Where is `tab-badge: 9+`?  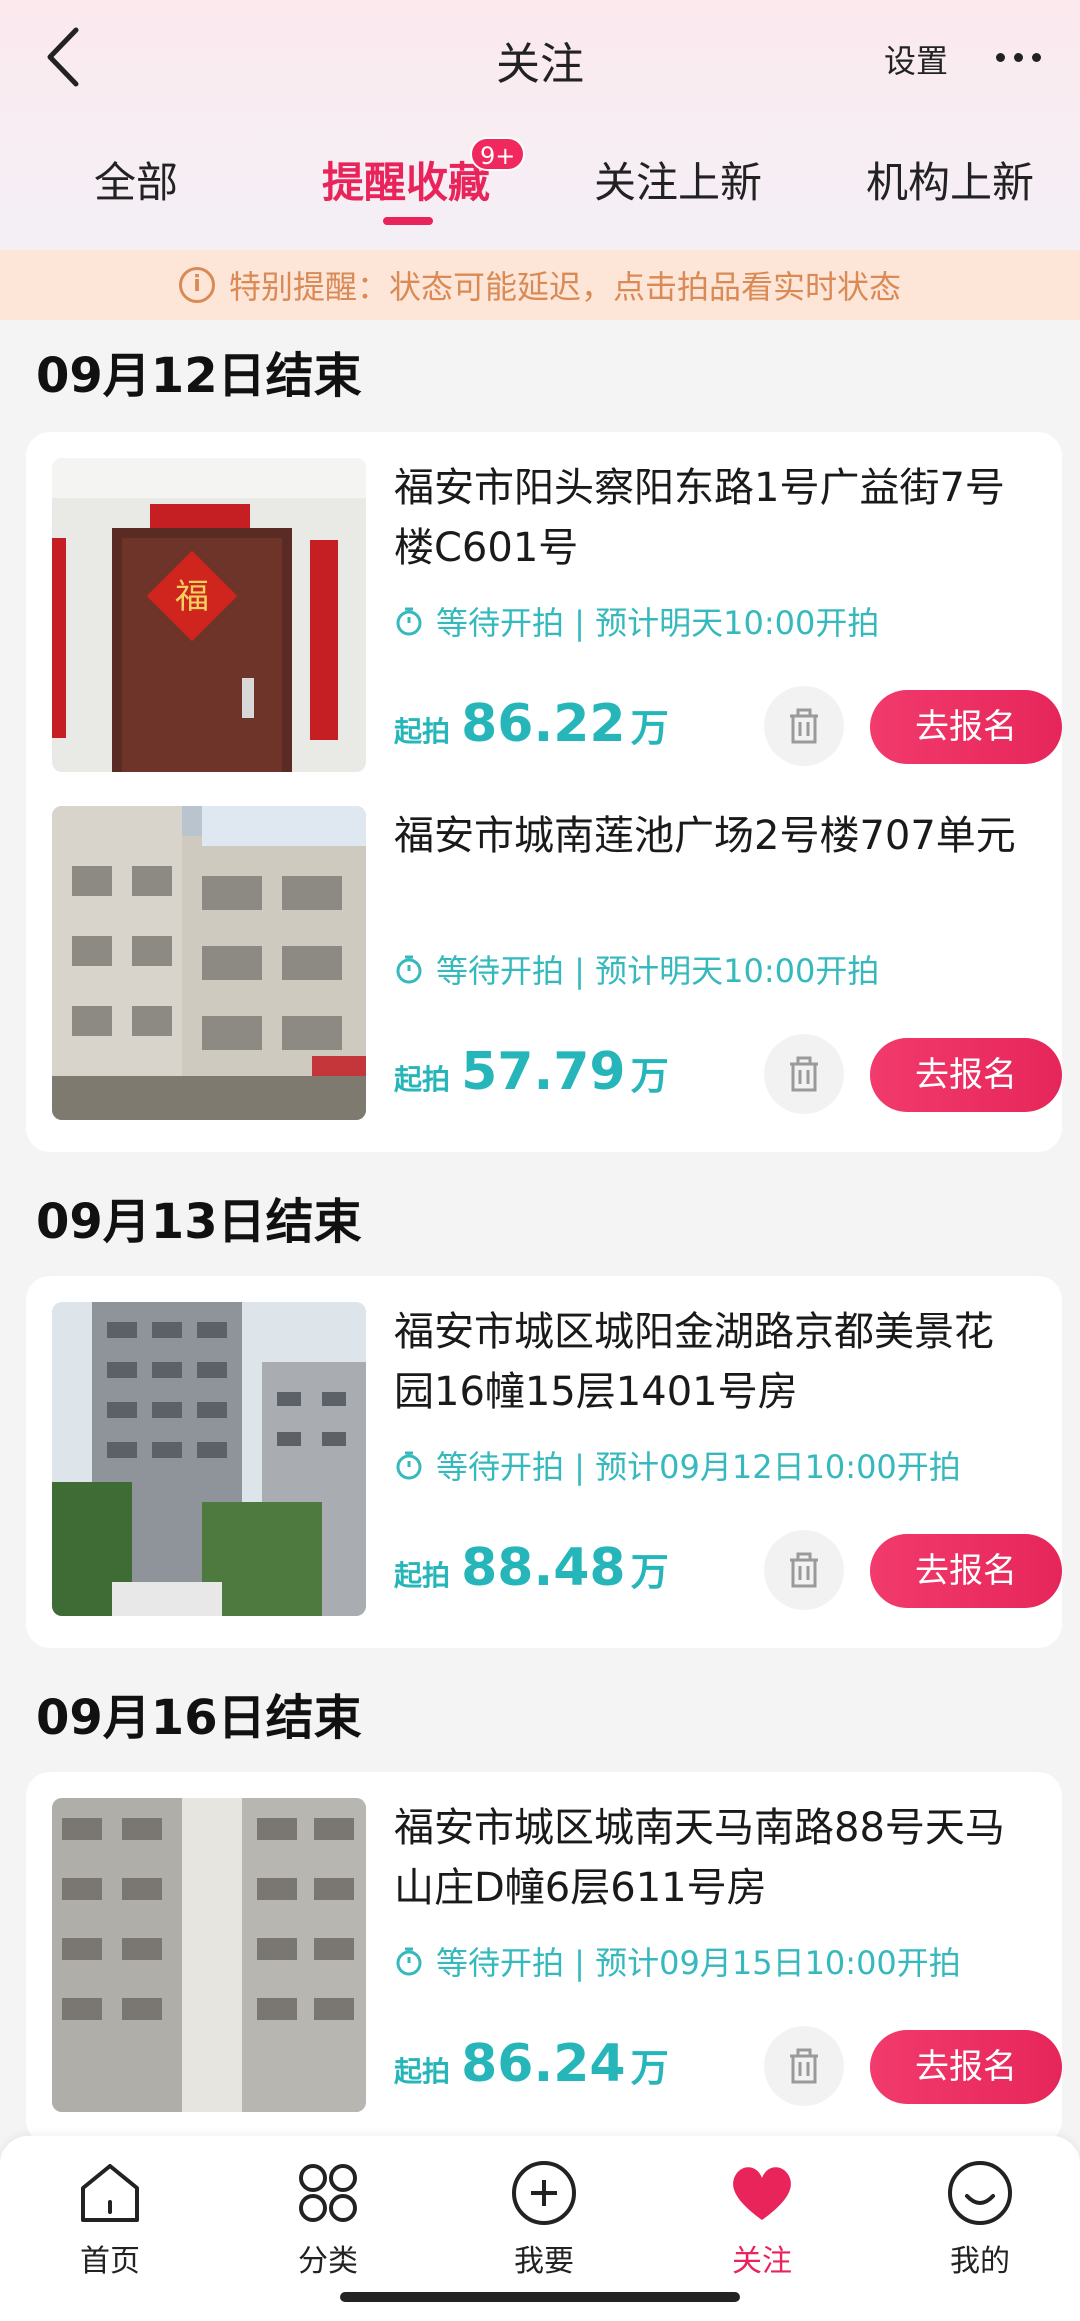 tab-badge: 9+ is located at coordinates (498, 154).